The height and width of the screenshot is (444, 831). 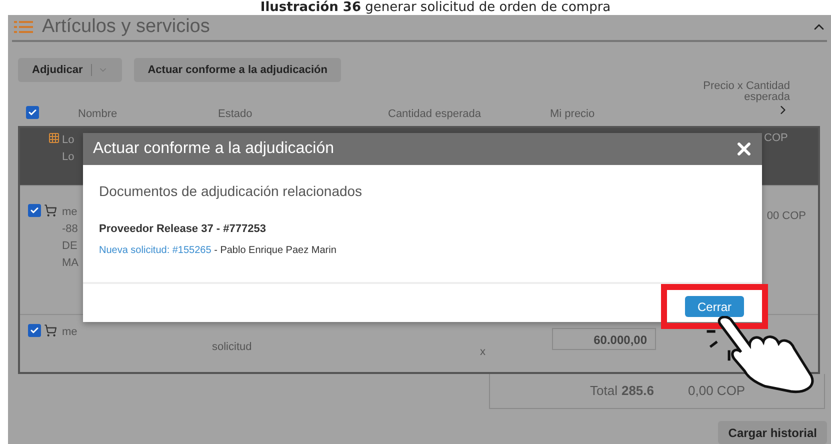 I want to click on load-history-button: Cargar historial, so click(x=772, y=432).